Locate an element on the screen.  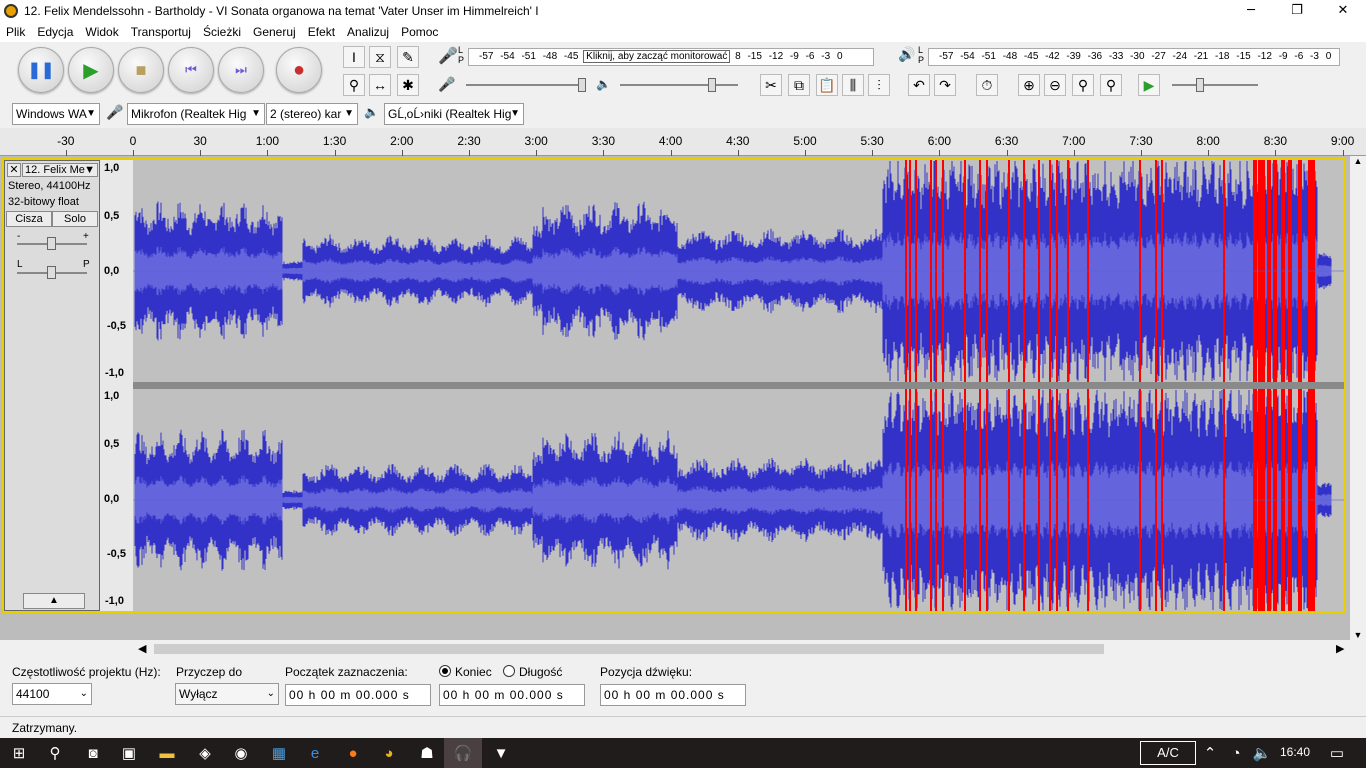
playback-device-select: GĹ‚oĹ›niki (Realtek Hig ▼ is located at coordinates (454, 114).